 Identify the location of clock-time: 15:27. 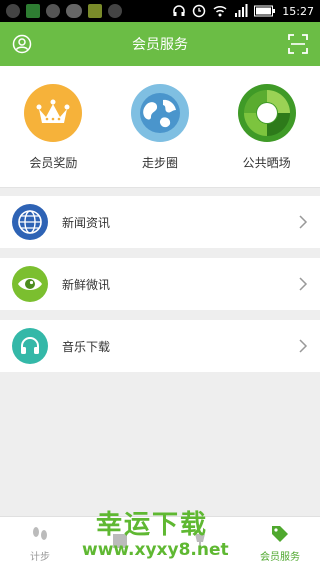
(298, 11).